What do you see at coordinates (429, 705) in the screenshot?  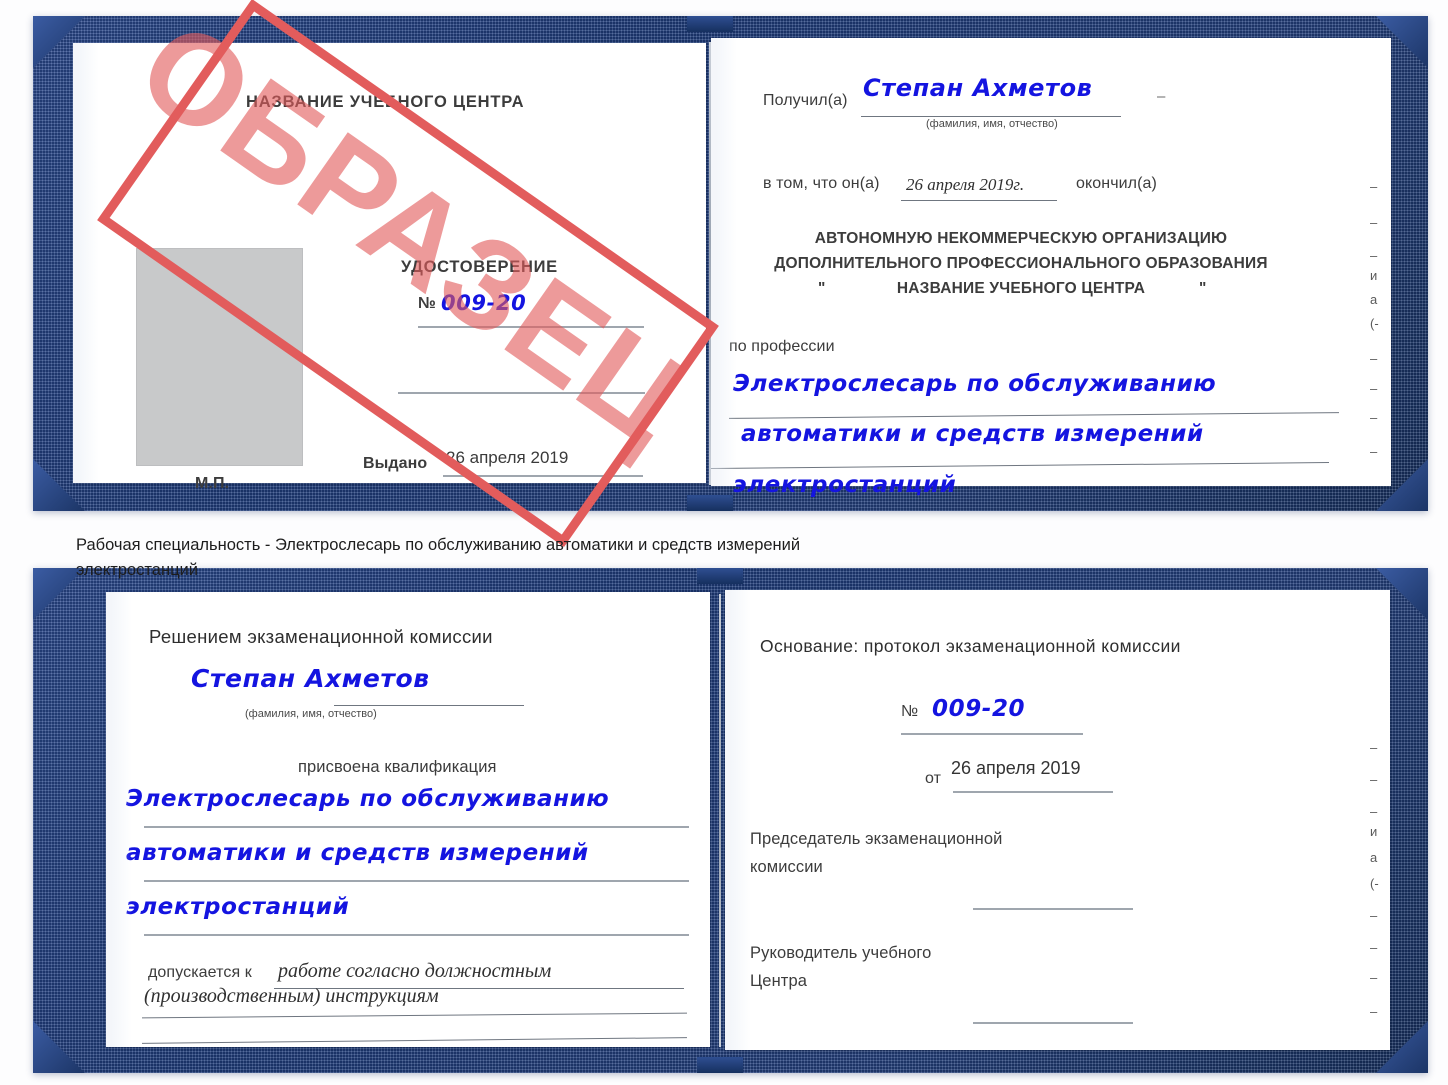 I see `cert2-name-rule` at bounding box center [429, 705].